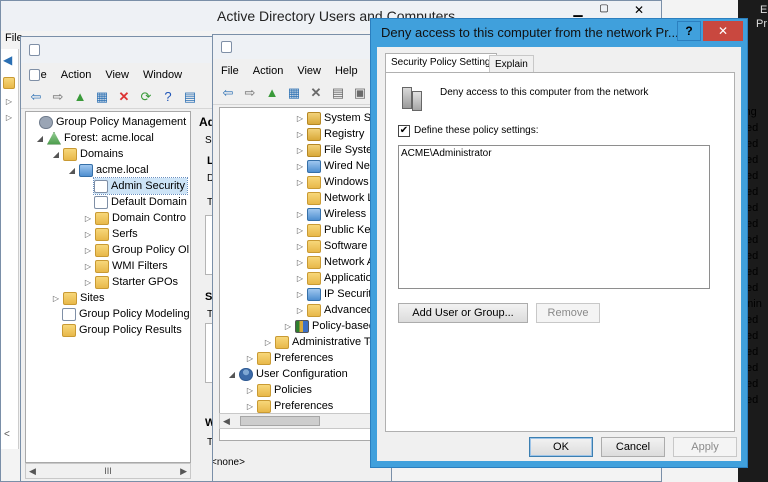 The height and width of the screenshot is (482, 768). Describe the element at coordinates (135, 218) in the screenshot. I see `tree-node: ▷ Domain Contro` at that location.